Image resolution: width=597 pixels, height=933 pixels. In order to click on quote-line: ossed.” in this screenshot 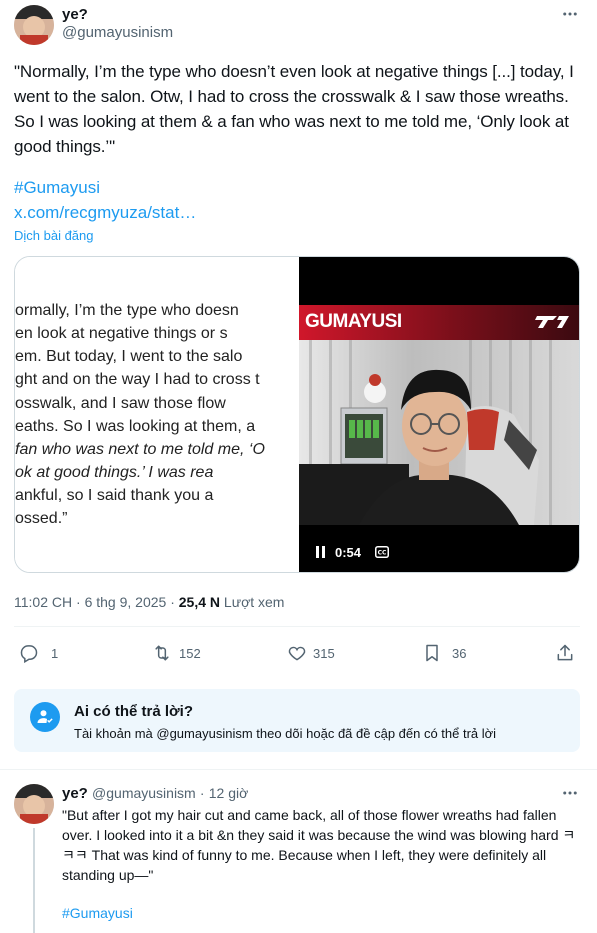, I will do `click(41, 518)`.